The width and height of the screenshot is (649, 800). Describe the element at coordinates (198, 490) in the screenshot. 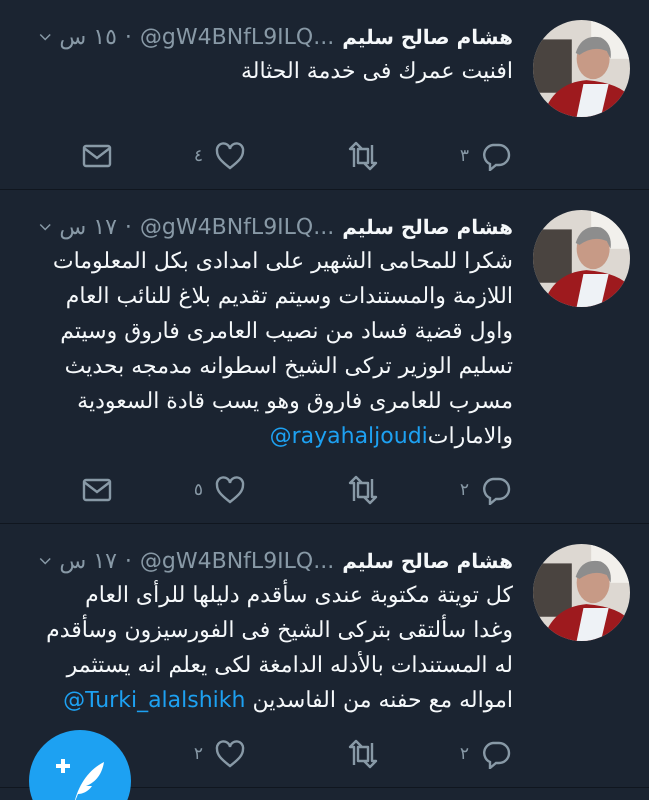

I see `action-count: ٥` at that location.